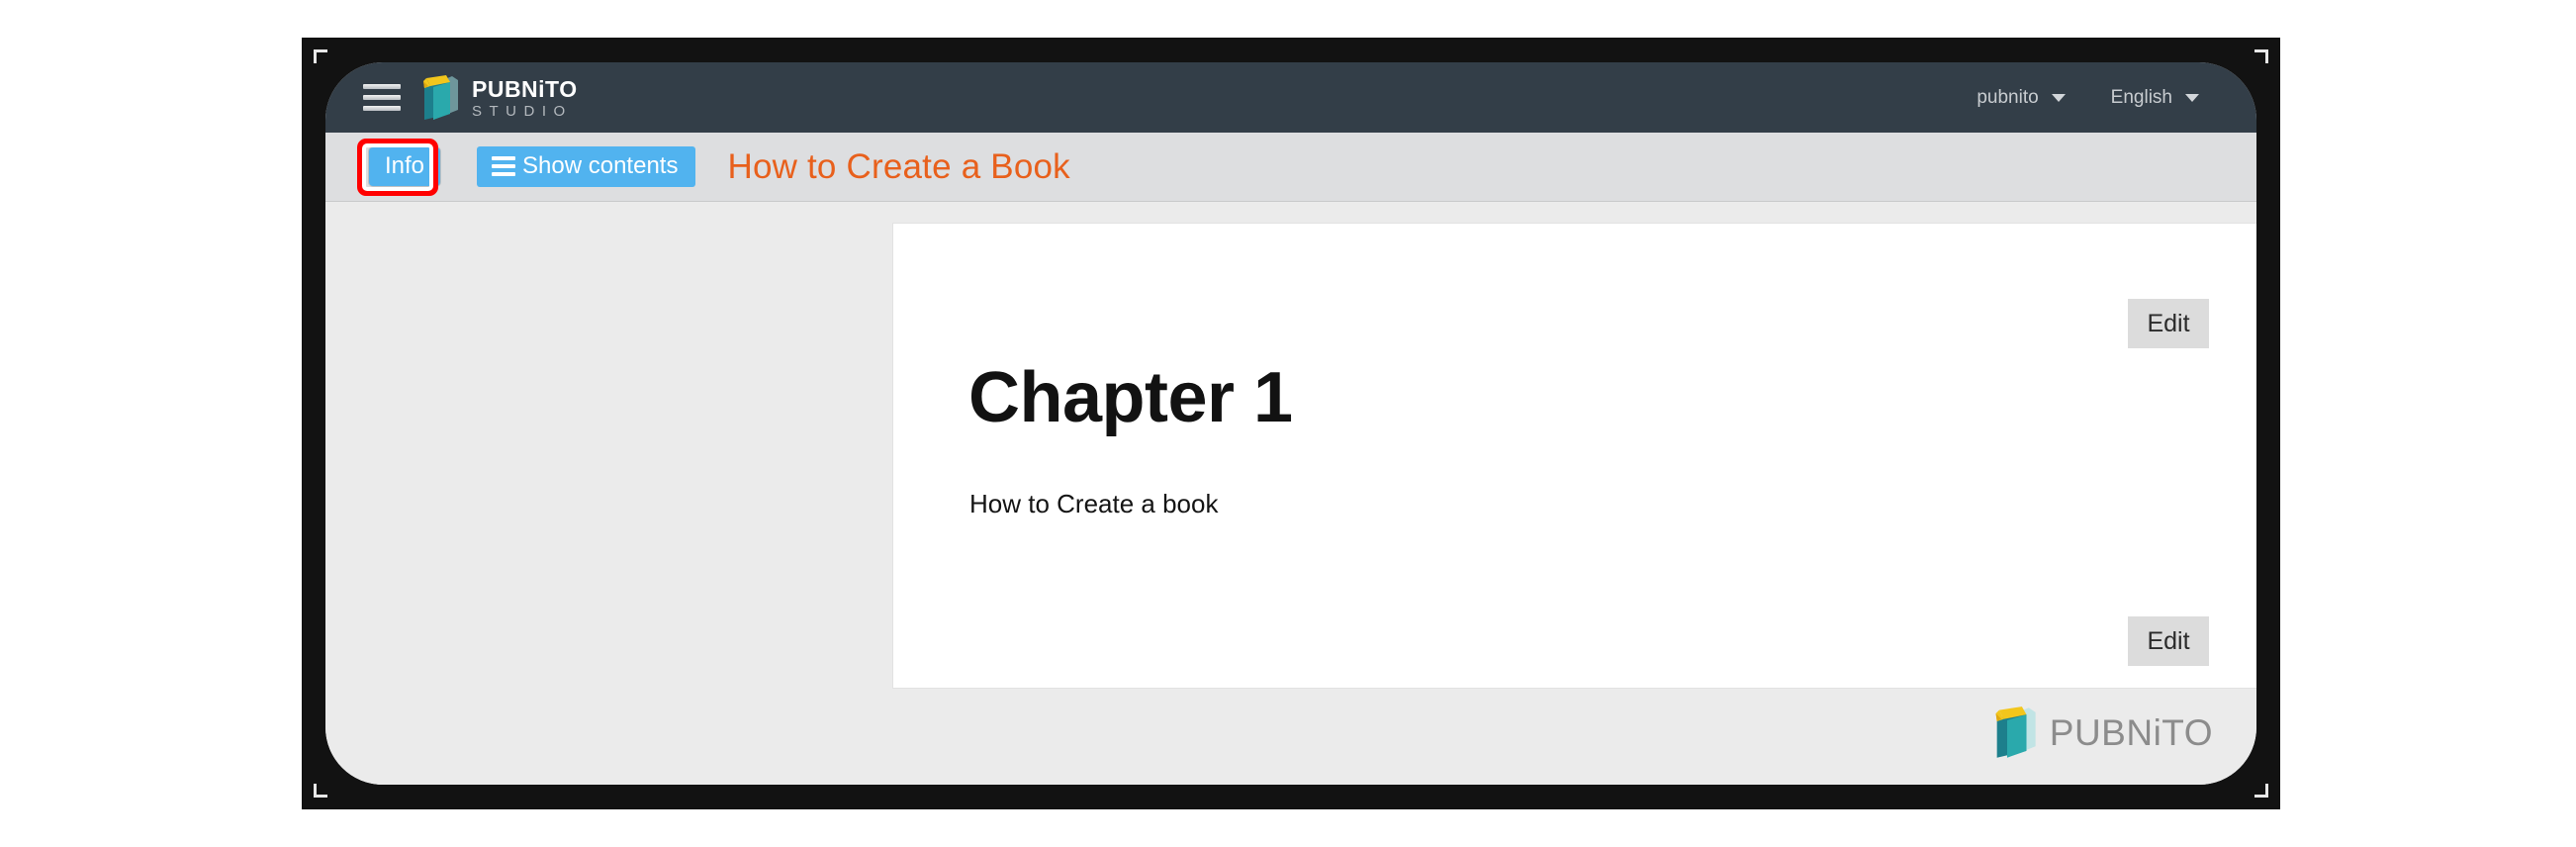 This screenshot has width=2576, height=847. I want to click on show-contents-button: Show contents, so click(586, 166).